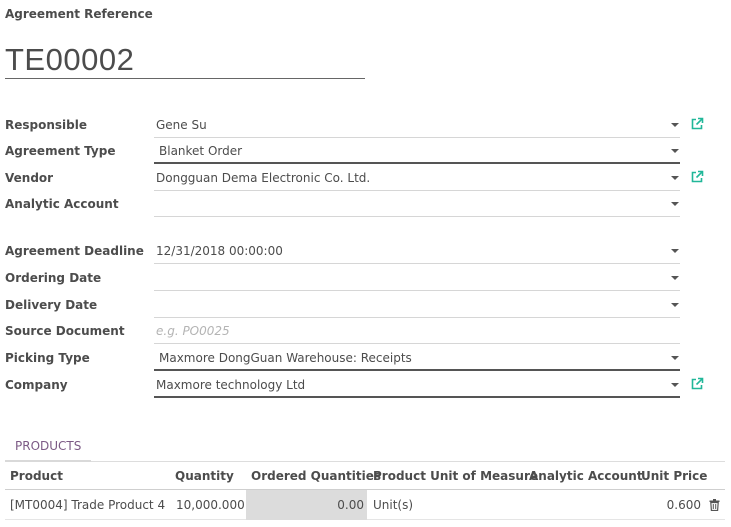 The image size is (731, 527). What do you see at coordinates (219, 251) in the screenshot?
I see `agreement-deadline-value: 12/31/2018 00:00:00` at bounding box center [219, 251].